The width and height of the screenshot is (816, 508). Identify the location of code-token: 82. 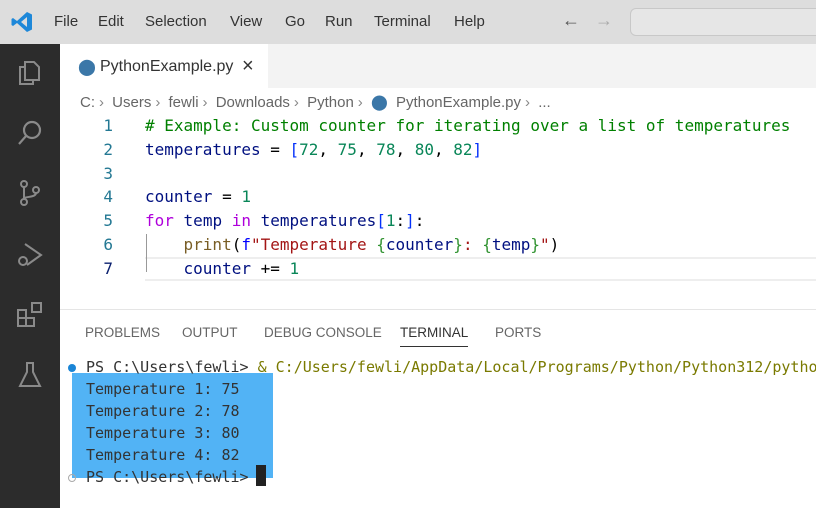
(463, 149).